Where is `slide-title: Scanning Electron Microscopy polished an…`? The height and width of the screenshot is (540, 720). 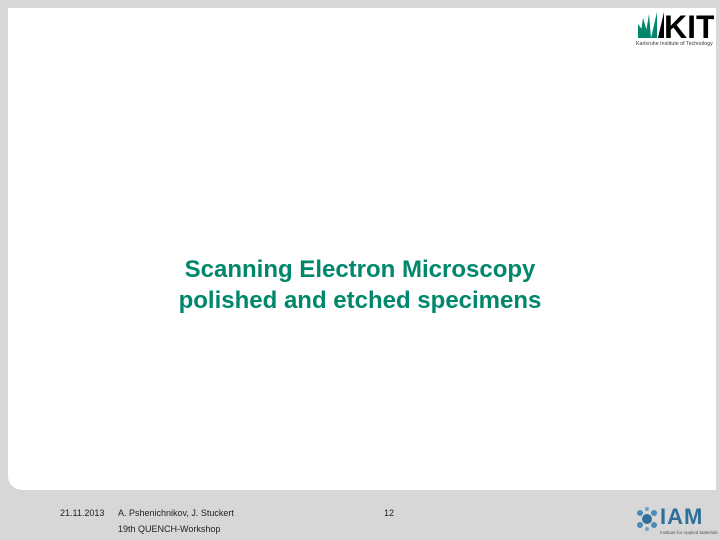 slide-title: Scanning Electron Microscopy polished an… is located at coordinates (360, 285).